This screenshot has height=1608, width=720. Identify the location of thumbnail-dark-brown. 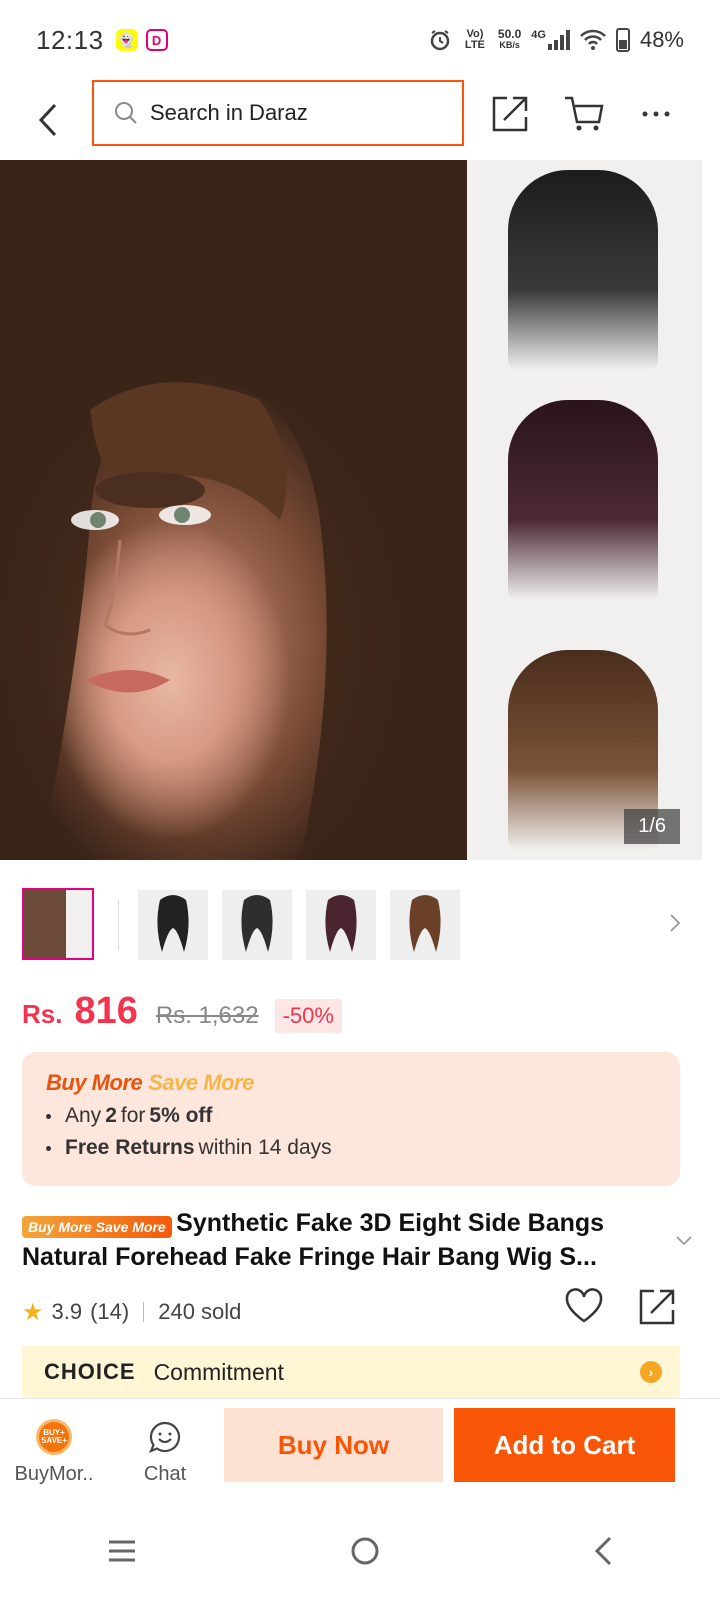
(341, 925).